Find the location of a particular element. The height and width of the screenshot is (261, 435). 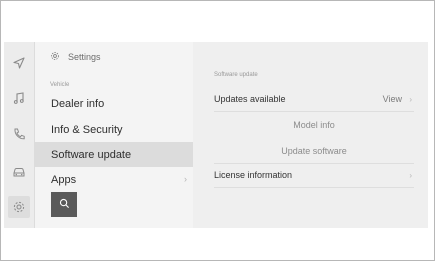

license-information-row: License information › is located at coordinates (314, 175).